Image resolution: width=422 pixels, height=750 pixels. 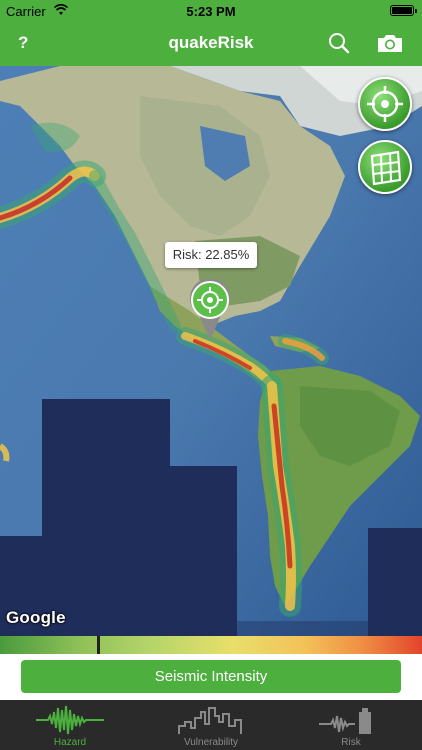 I want to click on google-logo: Google, so click(x=36, y=617).